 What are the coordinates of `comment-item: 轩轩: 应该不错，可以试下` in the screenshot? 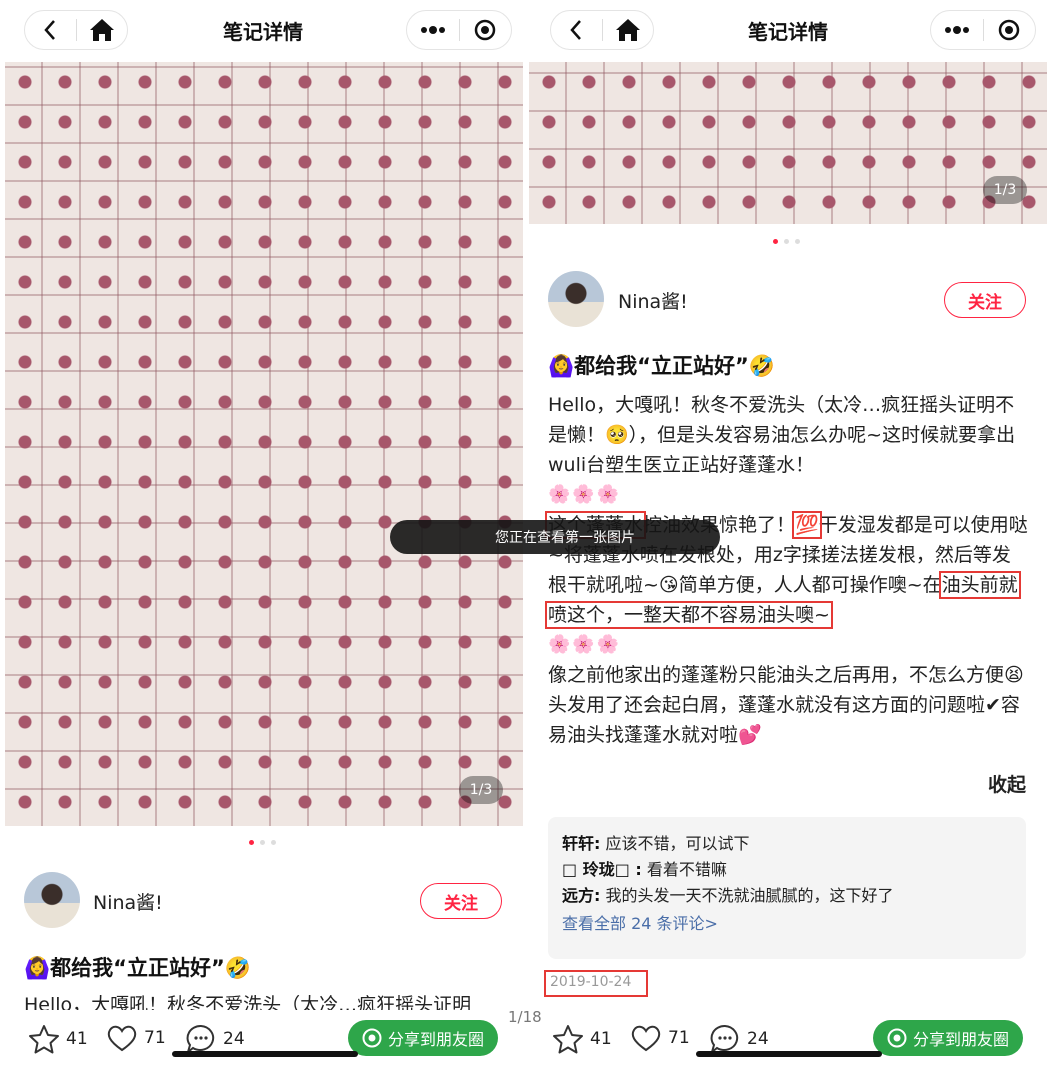 It's located at (787, 844).